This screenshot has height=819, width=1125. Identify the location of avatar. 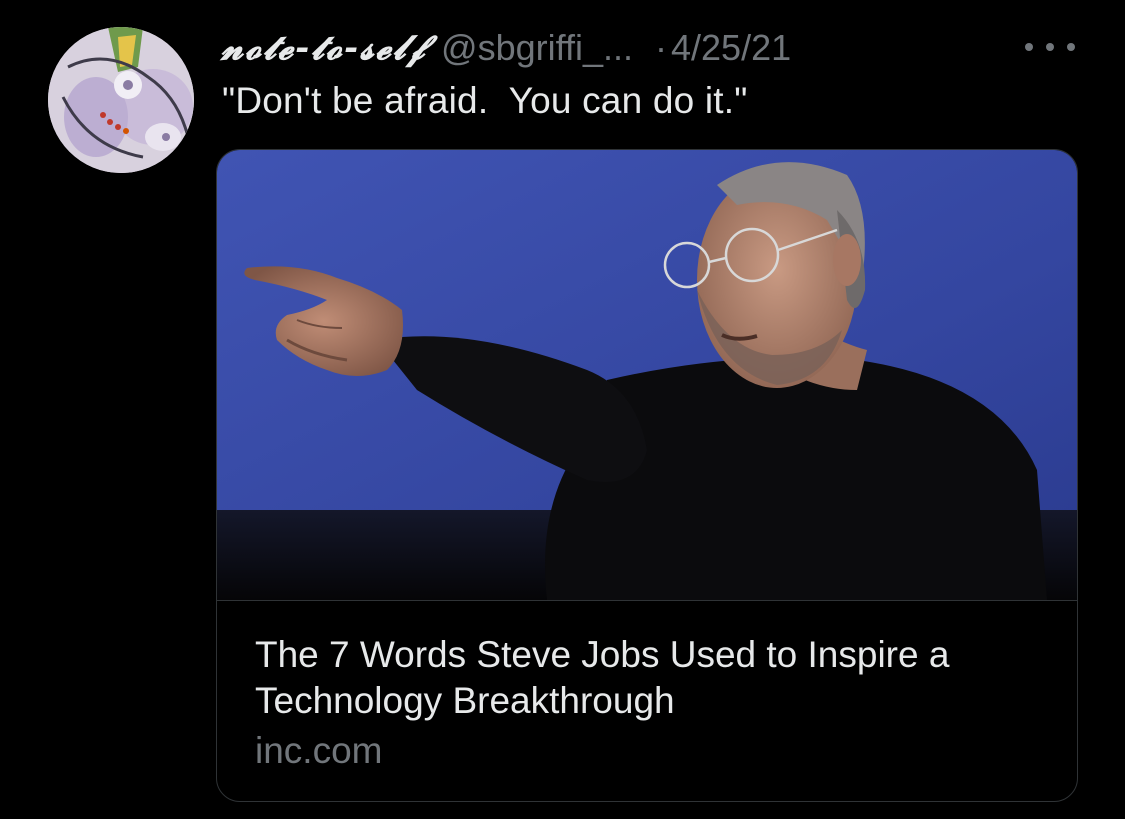
(121, 100).